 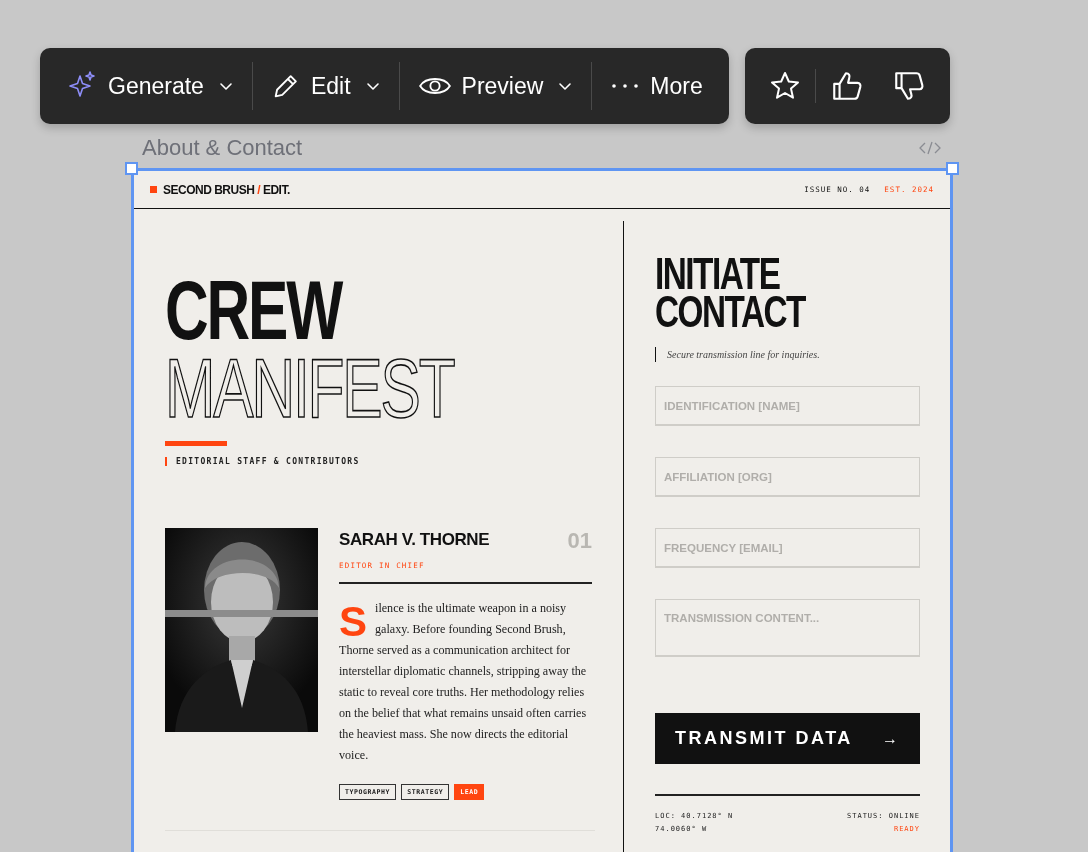 I want to click on input-field: FREQUENCY [EMAIL], so click(x=787, y=548).